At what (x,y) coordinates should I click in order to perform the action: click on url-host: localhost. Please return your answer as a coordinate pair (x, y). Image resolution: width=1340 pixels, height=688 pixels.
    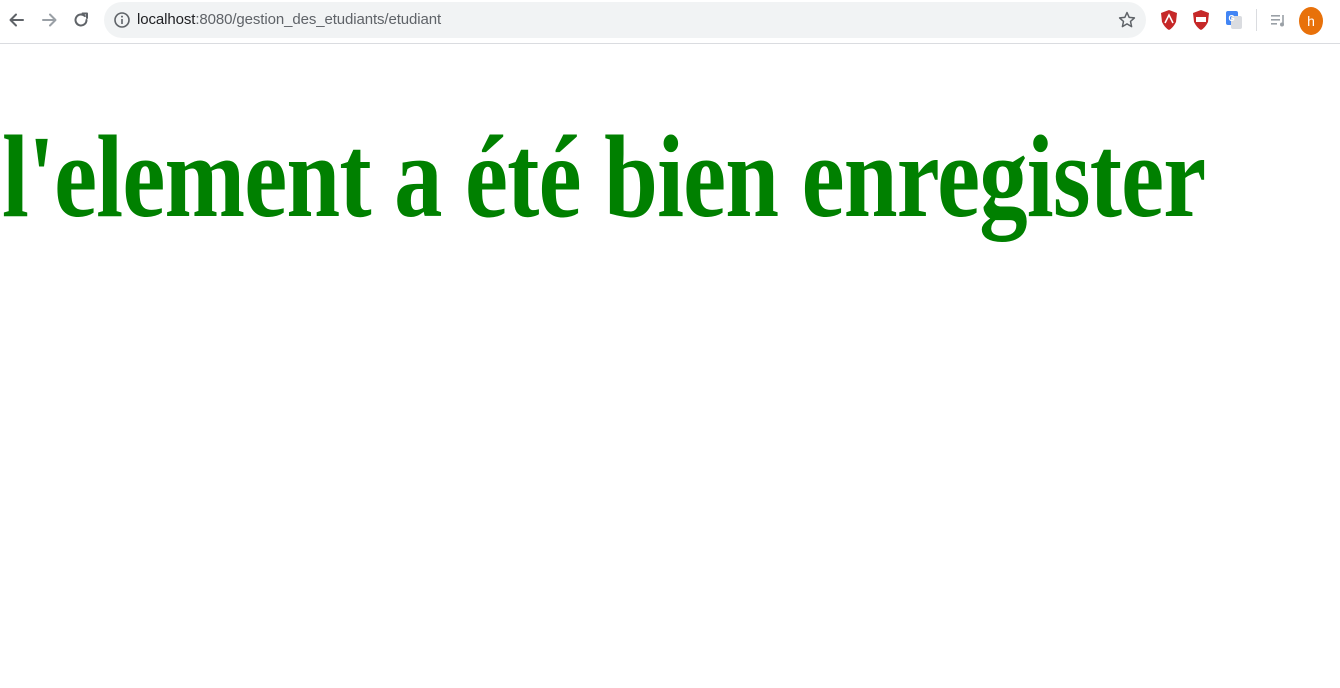
    Looking at the image, I should click on (166, 19).